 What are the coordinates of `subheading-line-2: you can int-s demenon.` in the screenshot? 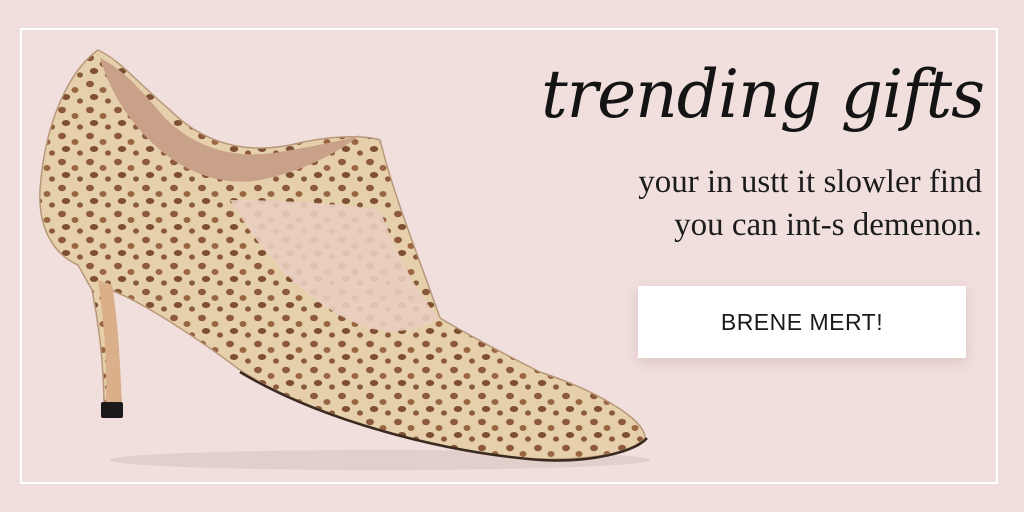 It's located at (828, 225).